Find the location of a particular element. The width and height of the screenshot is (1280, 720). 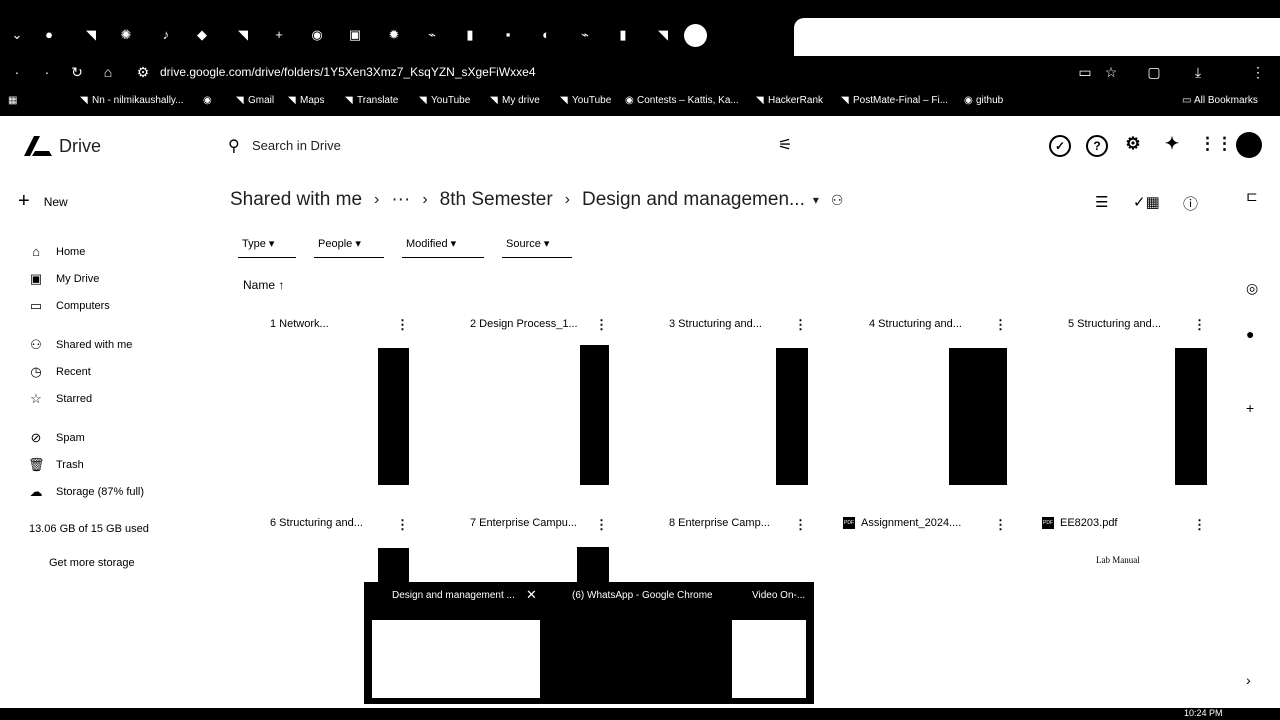

get-more-storage-button: Get more storage is located at coordinates (92, 563).